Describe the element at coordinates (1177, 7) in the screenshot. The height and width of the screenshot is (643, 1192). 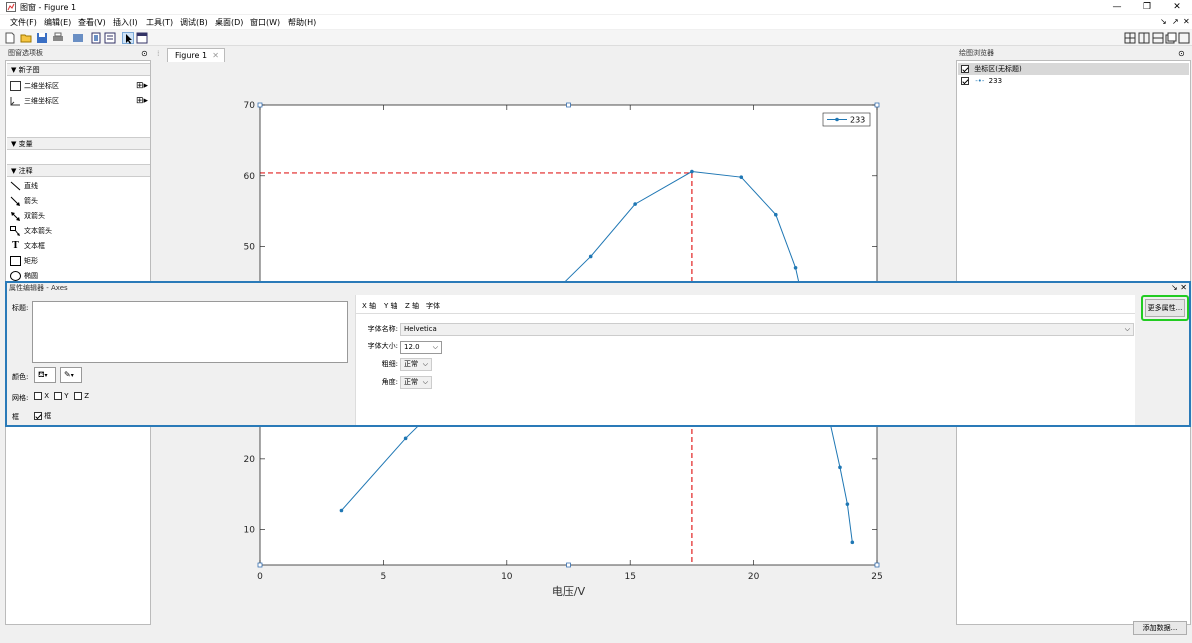
I see `close-button: ✕` at that location.